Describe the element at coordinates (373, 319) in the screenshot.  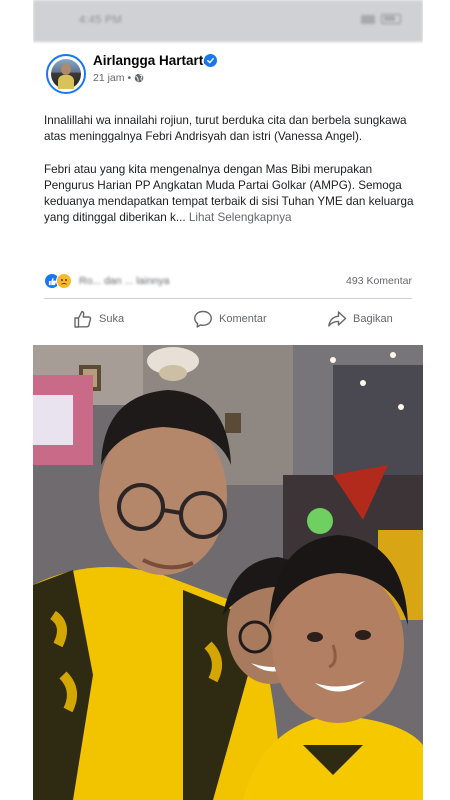
I see `share-button-label: Bagikan` at that location.